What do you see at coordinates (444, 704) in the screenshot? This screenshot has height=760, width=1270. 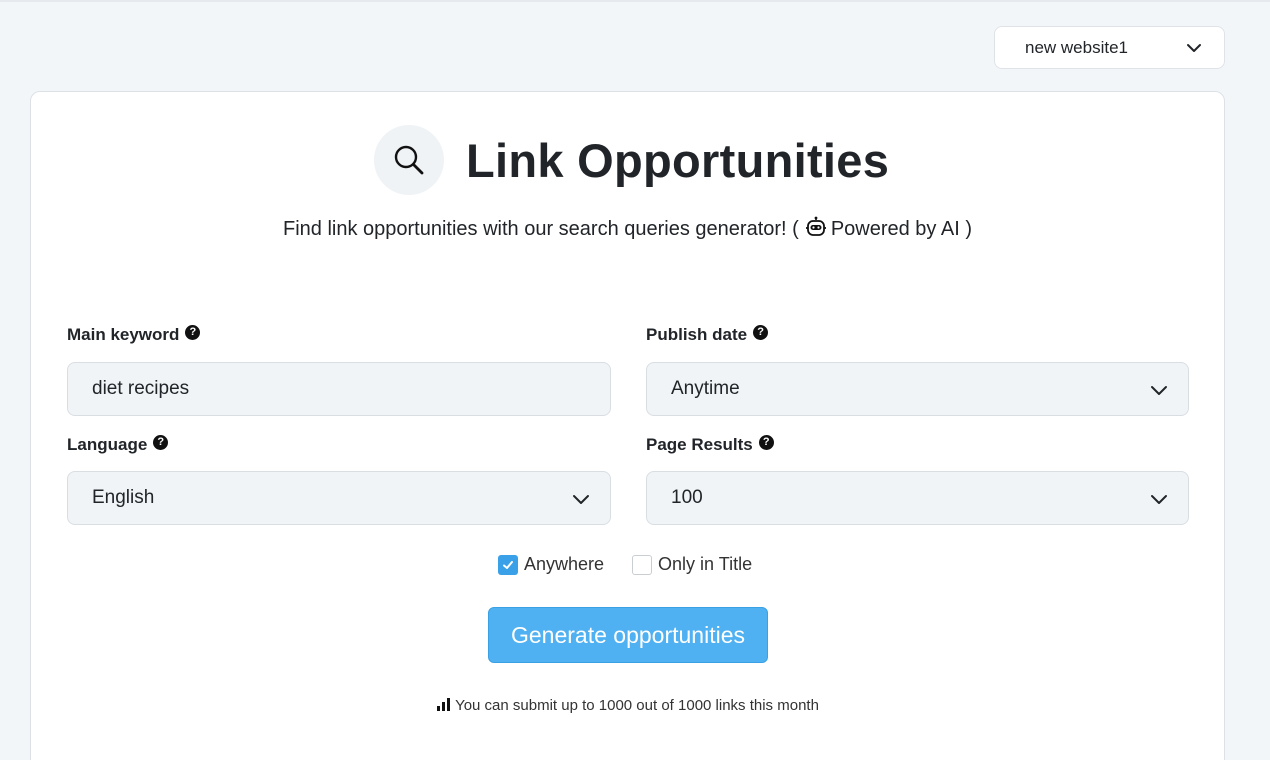 I see `bar-chart-icon` at bounding box center [444, 704].